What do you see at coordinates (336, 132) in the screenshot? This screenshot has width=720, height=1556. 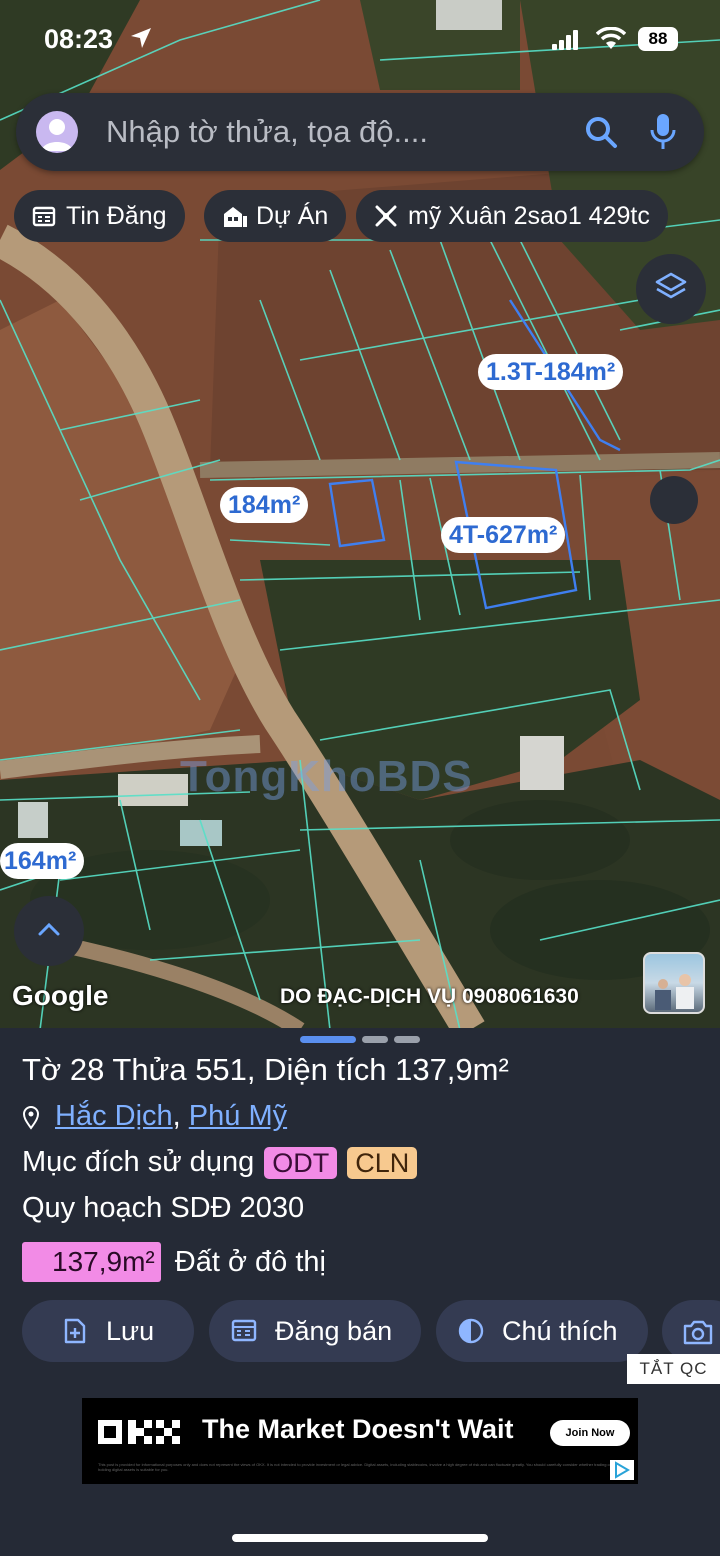 I see `search-input` at bounding box center [336, 132].